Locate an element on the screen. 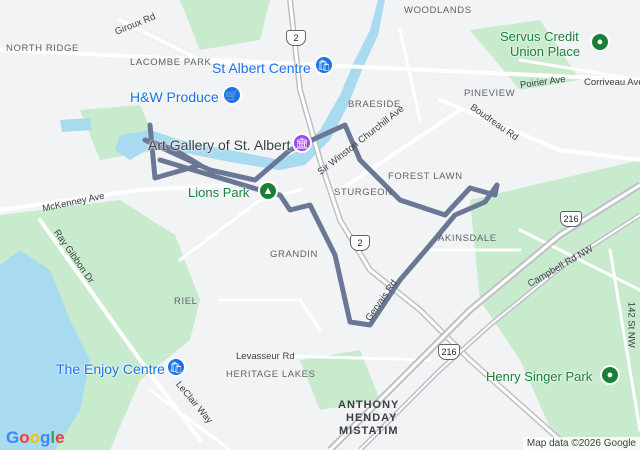 This screenshot has height=450, width=640. logo-letter: g is located at coordinates (45, 437).